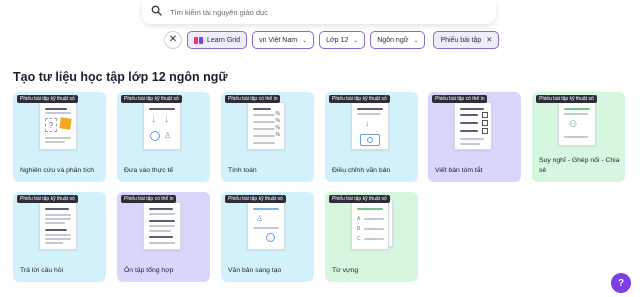 The height and width of the screenshot is (297, 640). I want to click on card-title: Ôn tập tổng hợp, so click(149, 270).